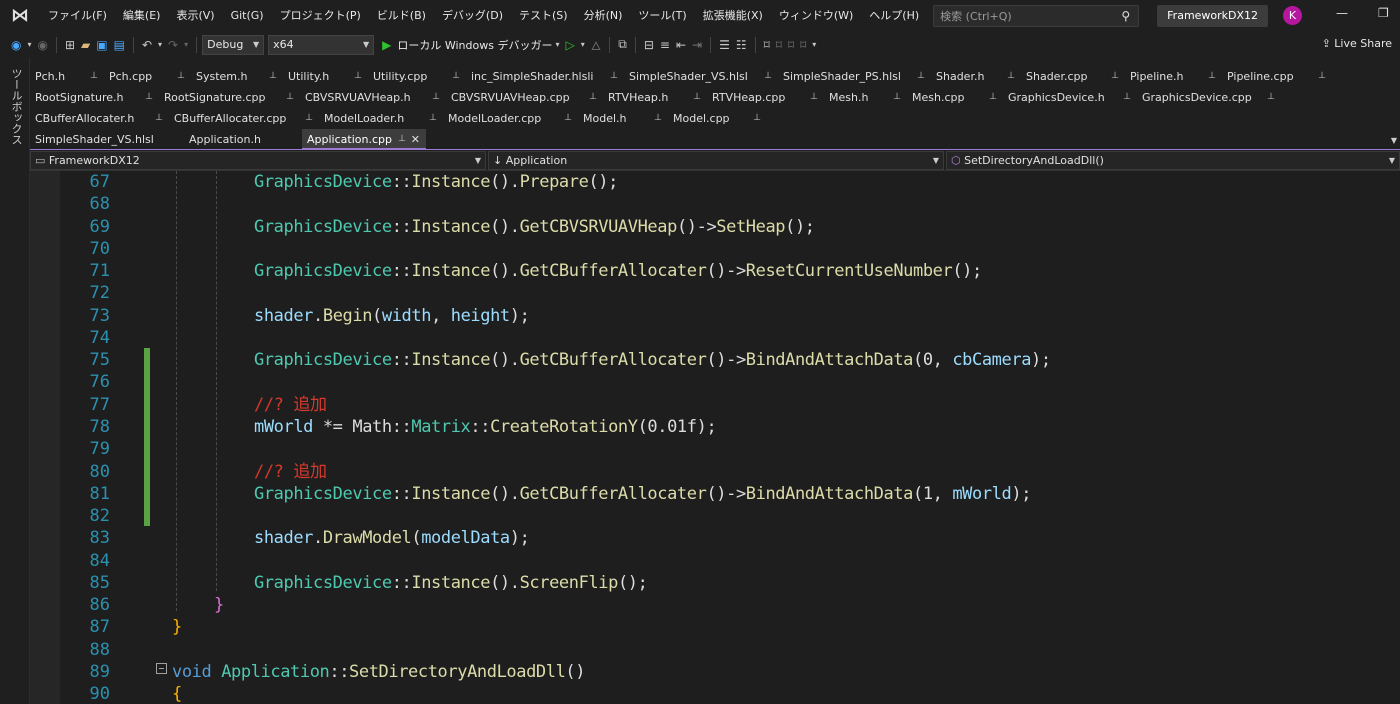  What do you see at coordinates (320, 15) in the screenshot?
I see `menu-item: プロジェクト(P)` at bounding box center [320, 15].